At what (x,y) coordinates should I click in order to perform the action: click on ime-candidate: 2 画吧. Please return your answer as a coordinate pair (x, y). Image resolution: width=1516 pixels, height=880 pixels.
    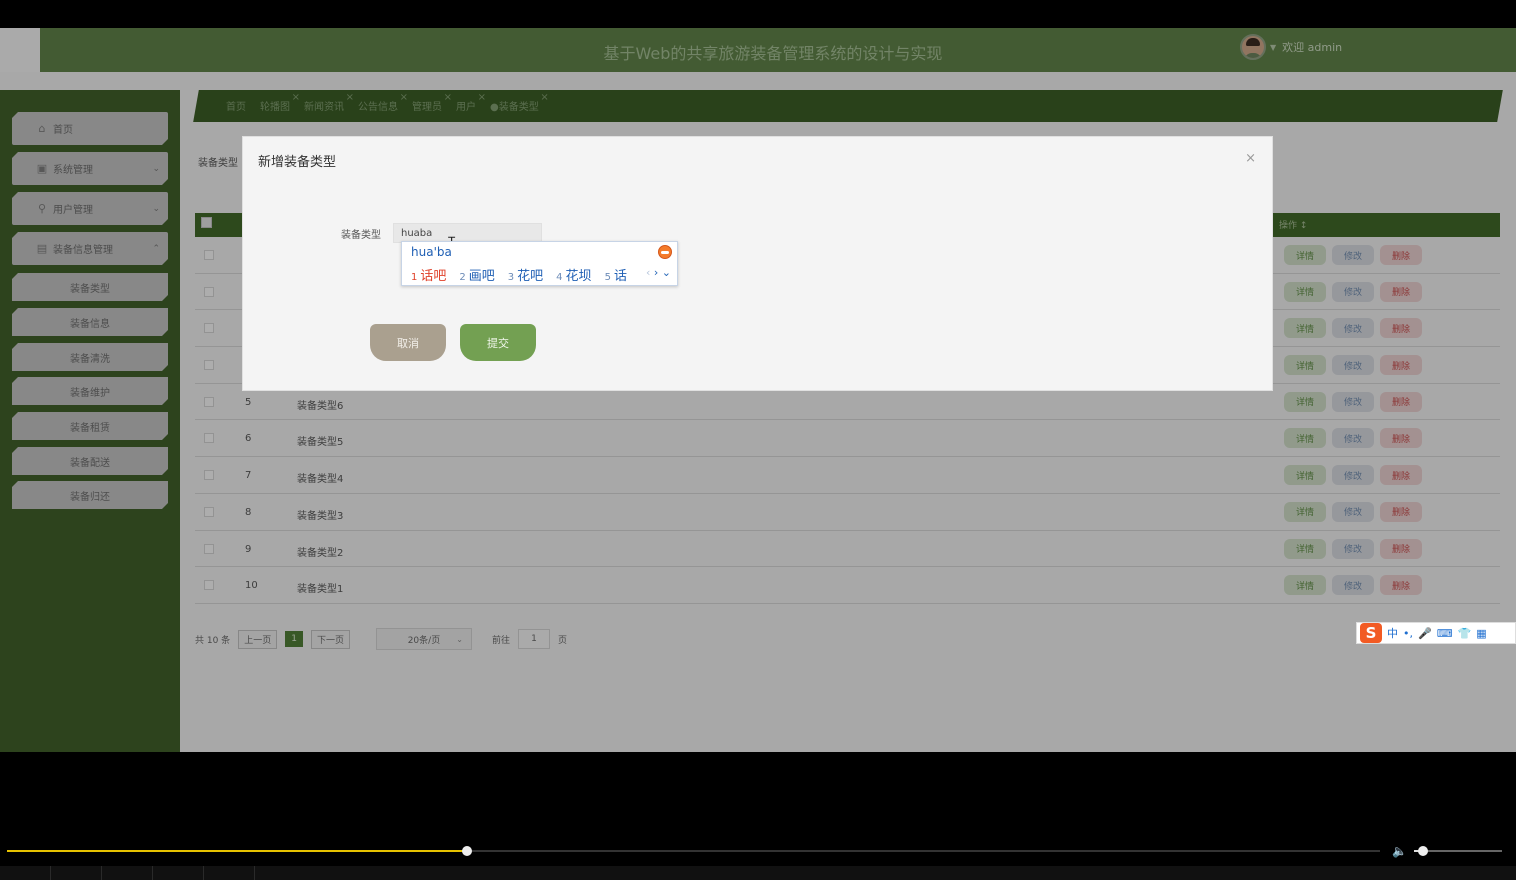
    Looking at the image, I should click on (476, 274).